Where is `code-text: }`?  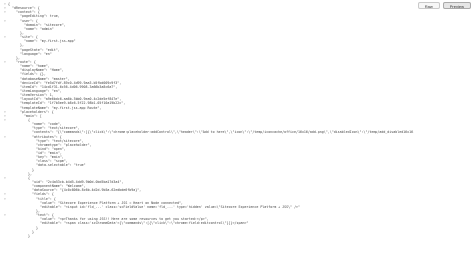 code-text: } is located at coordinates (29, 235).